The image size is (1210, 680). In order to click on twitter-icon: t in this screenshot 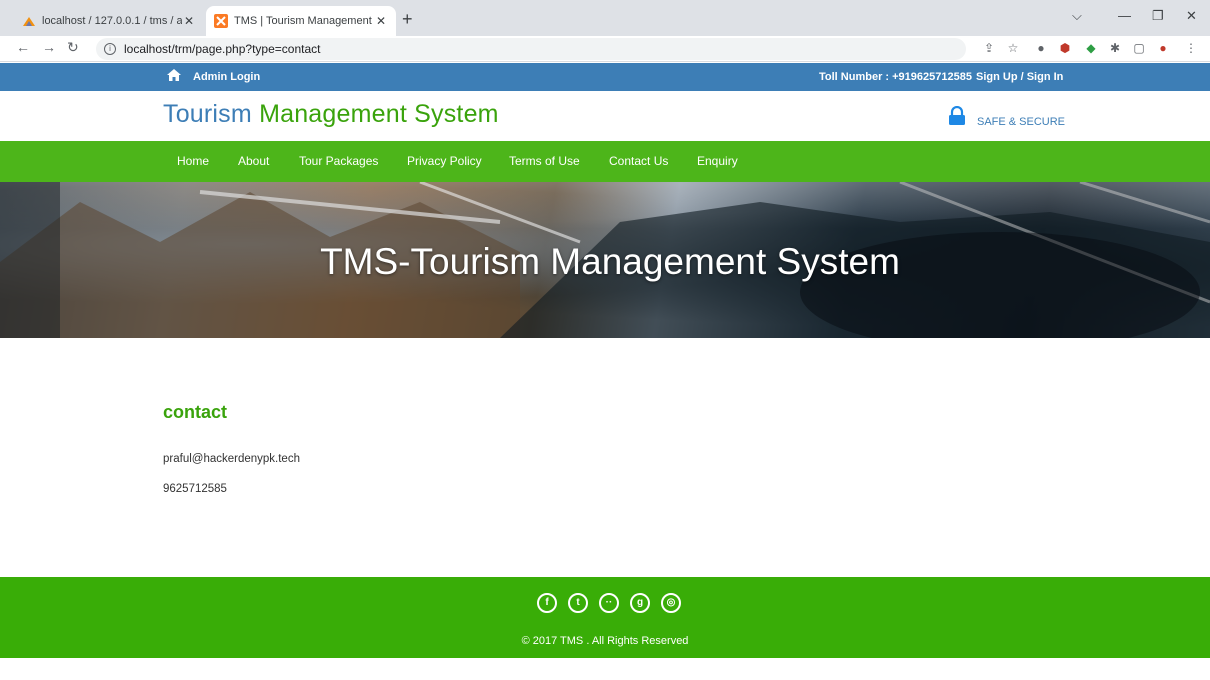, I will do `click(578, 603)`.